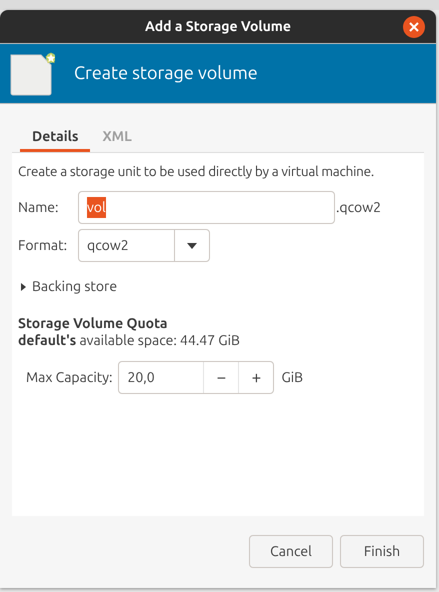 The image size is (439, 592). What do you see at coordinates (141, 378) in the screenshot?
I see `capacity-value: 20,0` at bounding box center [141, 378].